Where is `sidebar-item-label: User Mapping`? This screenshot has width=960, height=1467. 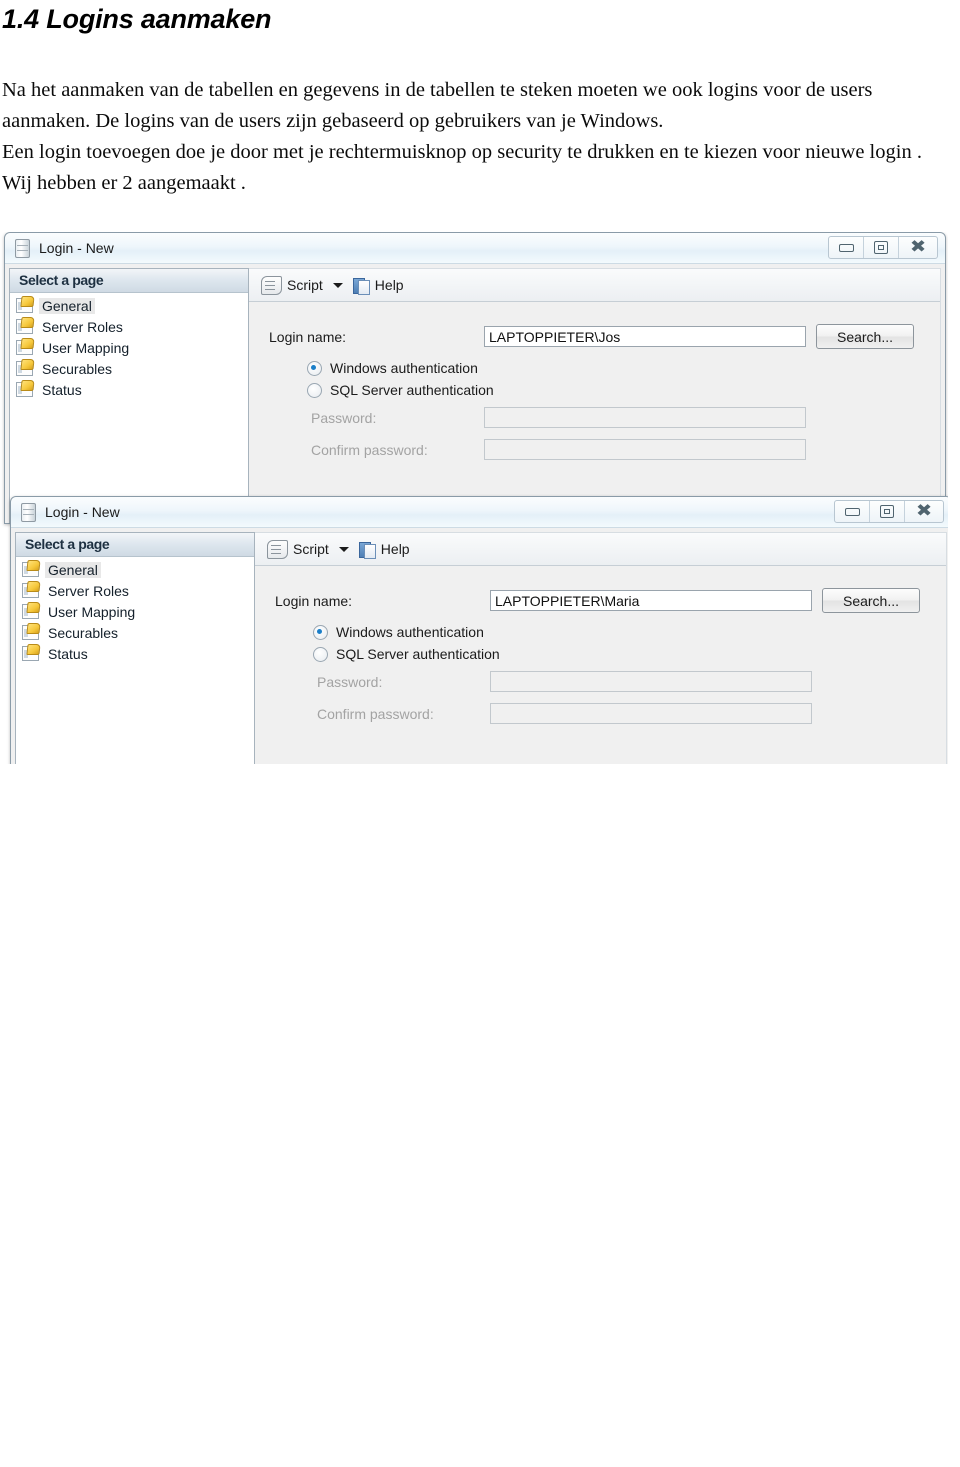
sidebar-item-label: User Mapping is located at coordinates (92, 611).